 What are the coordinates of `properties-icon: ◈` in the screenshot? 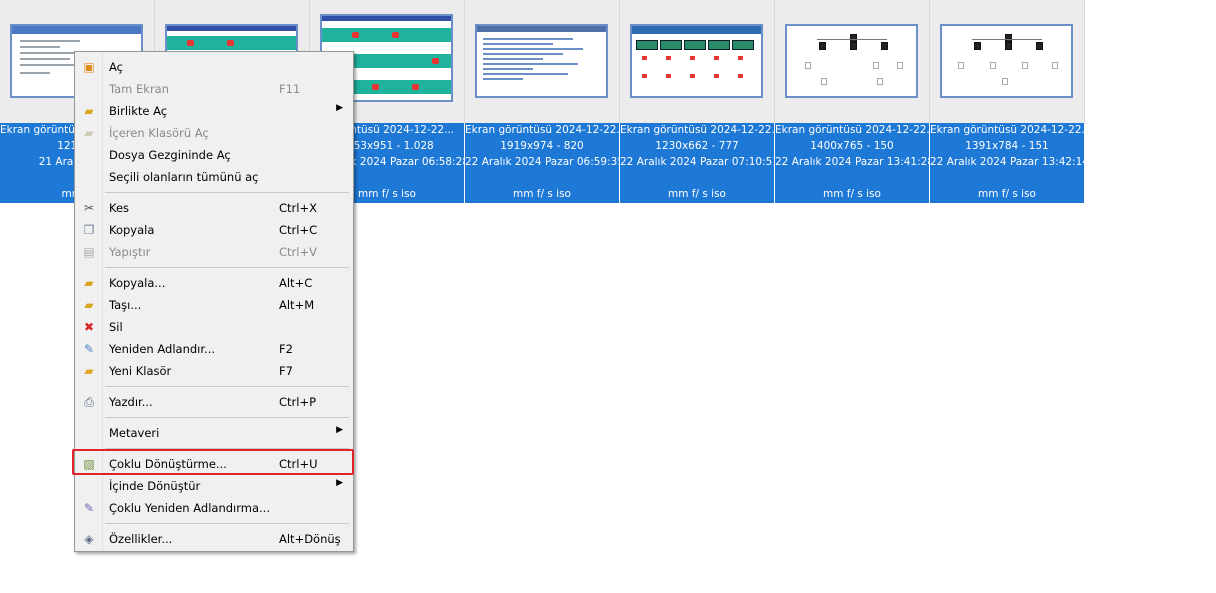 It's located at (89, 539).